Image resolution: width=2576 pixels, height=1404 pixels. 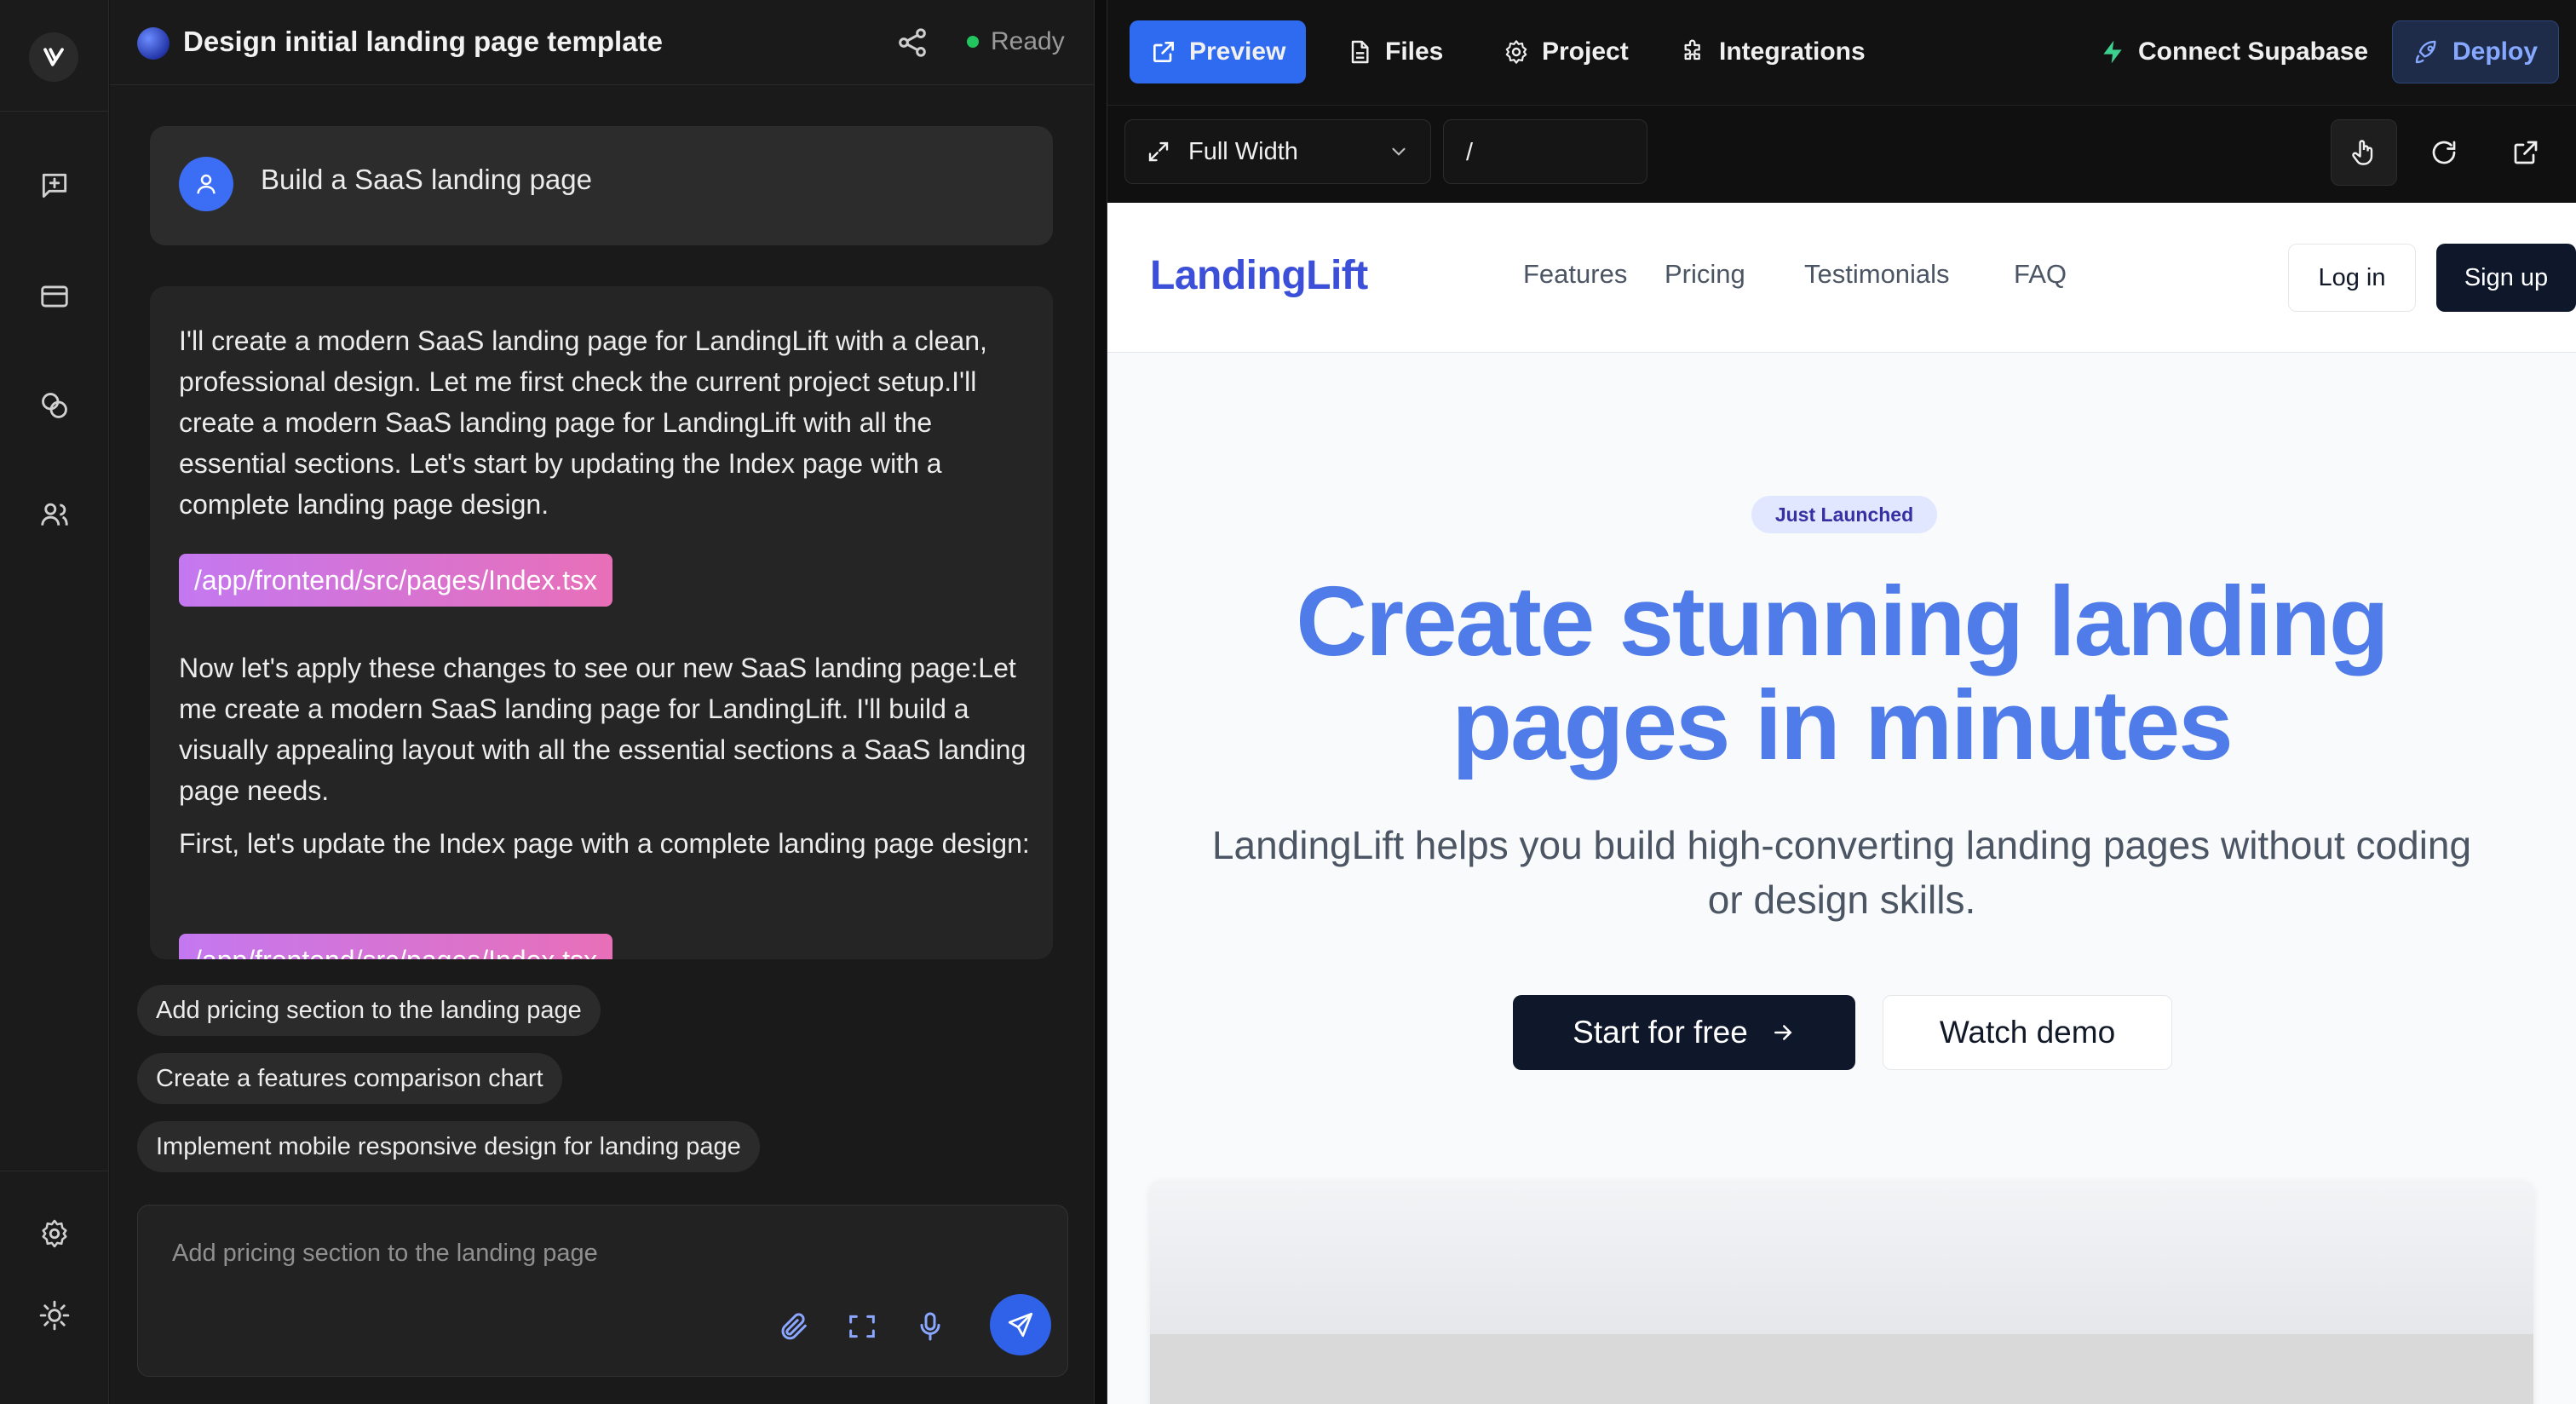 I want to click on arrow-right-icon, so click(x=1783, y=1032).